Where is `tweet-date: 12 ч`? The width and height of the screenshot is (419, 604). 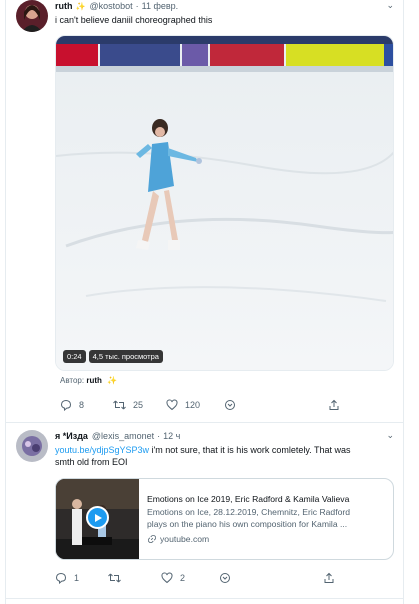 tweet-date: 12 ч is located at coordinates (171, 436).